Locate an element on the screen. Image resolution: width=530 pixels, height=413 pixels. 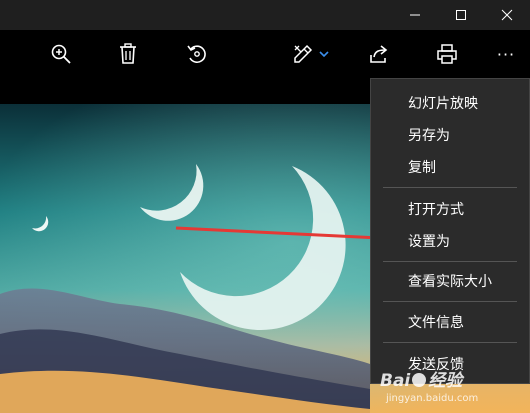
print-icon is located at coordinates (447, 54).